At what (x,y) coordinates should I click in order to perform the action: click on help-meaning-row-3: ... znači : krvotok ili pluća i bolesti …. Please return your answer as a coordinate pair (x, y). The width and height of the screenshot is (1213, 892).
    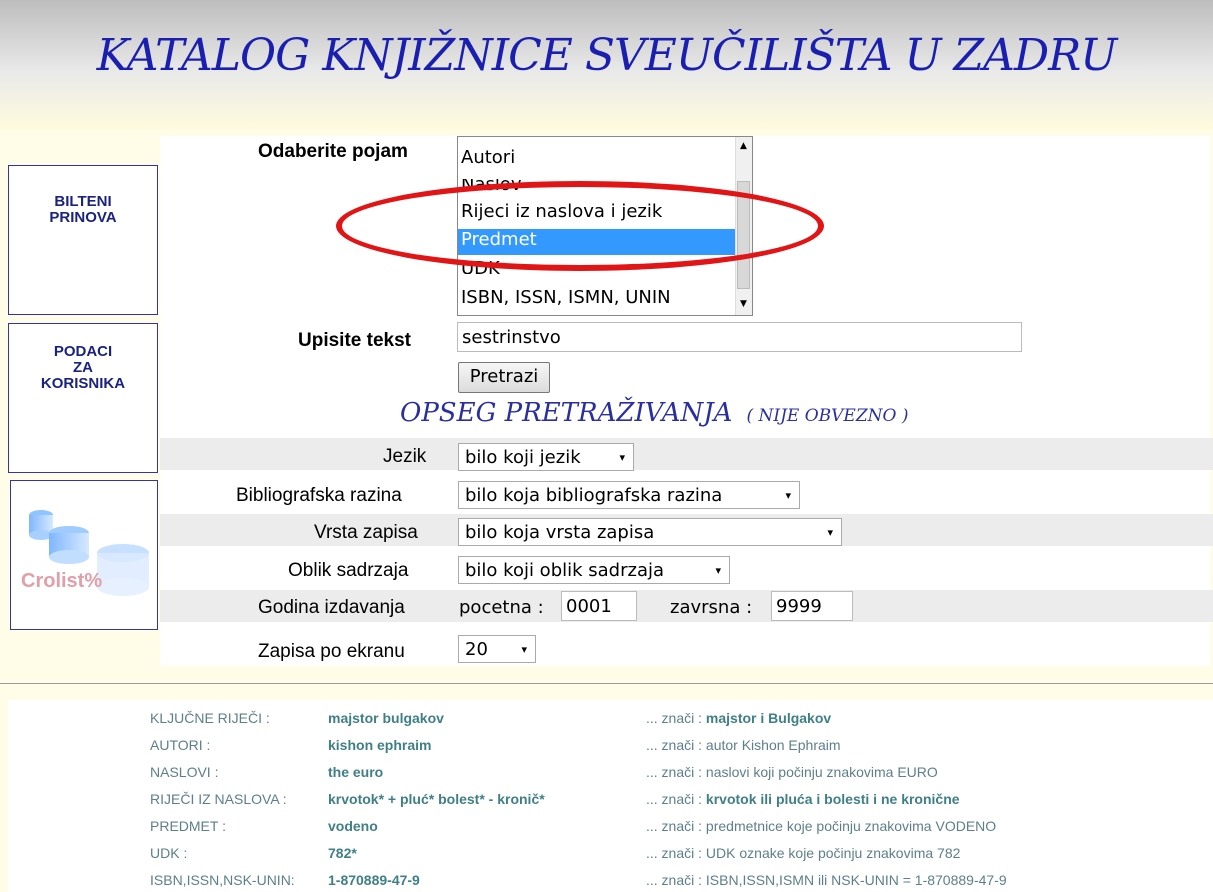
    Looking at the image, I should click on (803, 799).